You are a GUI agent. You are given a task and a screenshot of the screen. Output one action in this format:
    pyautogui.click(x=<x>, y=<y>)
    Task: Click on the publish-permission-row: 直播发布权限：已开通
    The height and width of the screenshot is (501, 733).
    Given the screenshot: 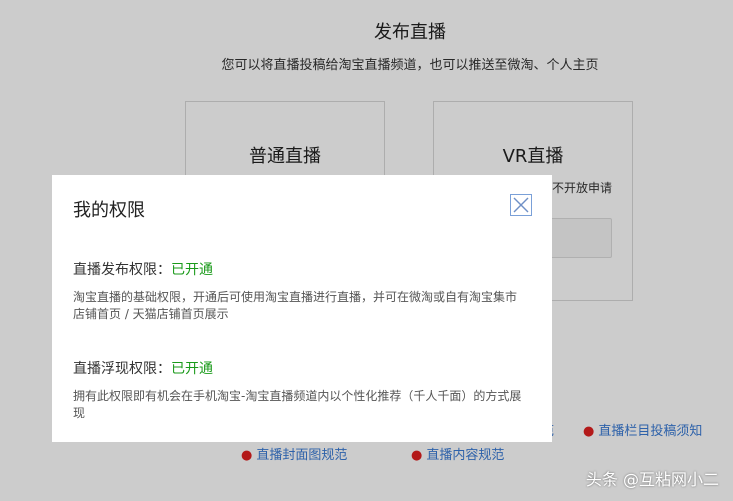 What is the action you would take?
    pyautogui.click(x=143, y=269)
    